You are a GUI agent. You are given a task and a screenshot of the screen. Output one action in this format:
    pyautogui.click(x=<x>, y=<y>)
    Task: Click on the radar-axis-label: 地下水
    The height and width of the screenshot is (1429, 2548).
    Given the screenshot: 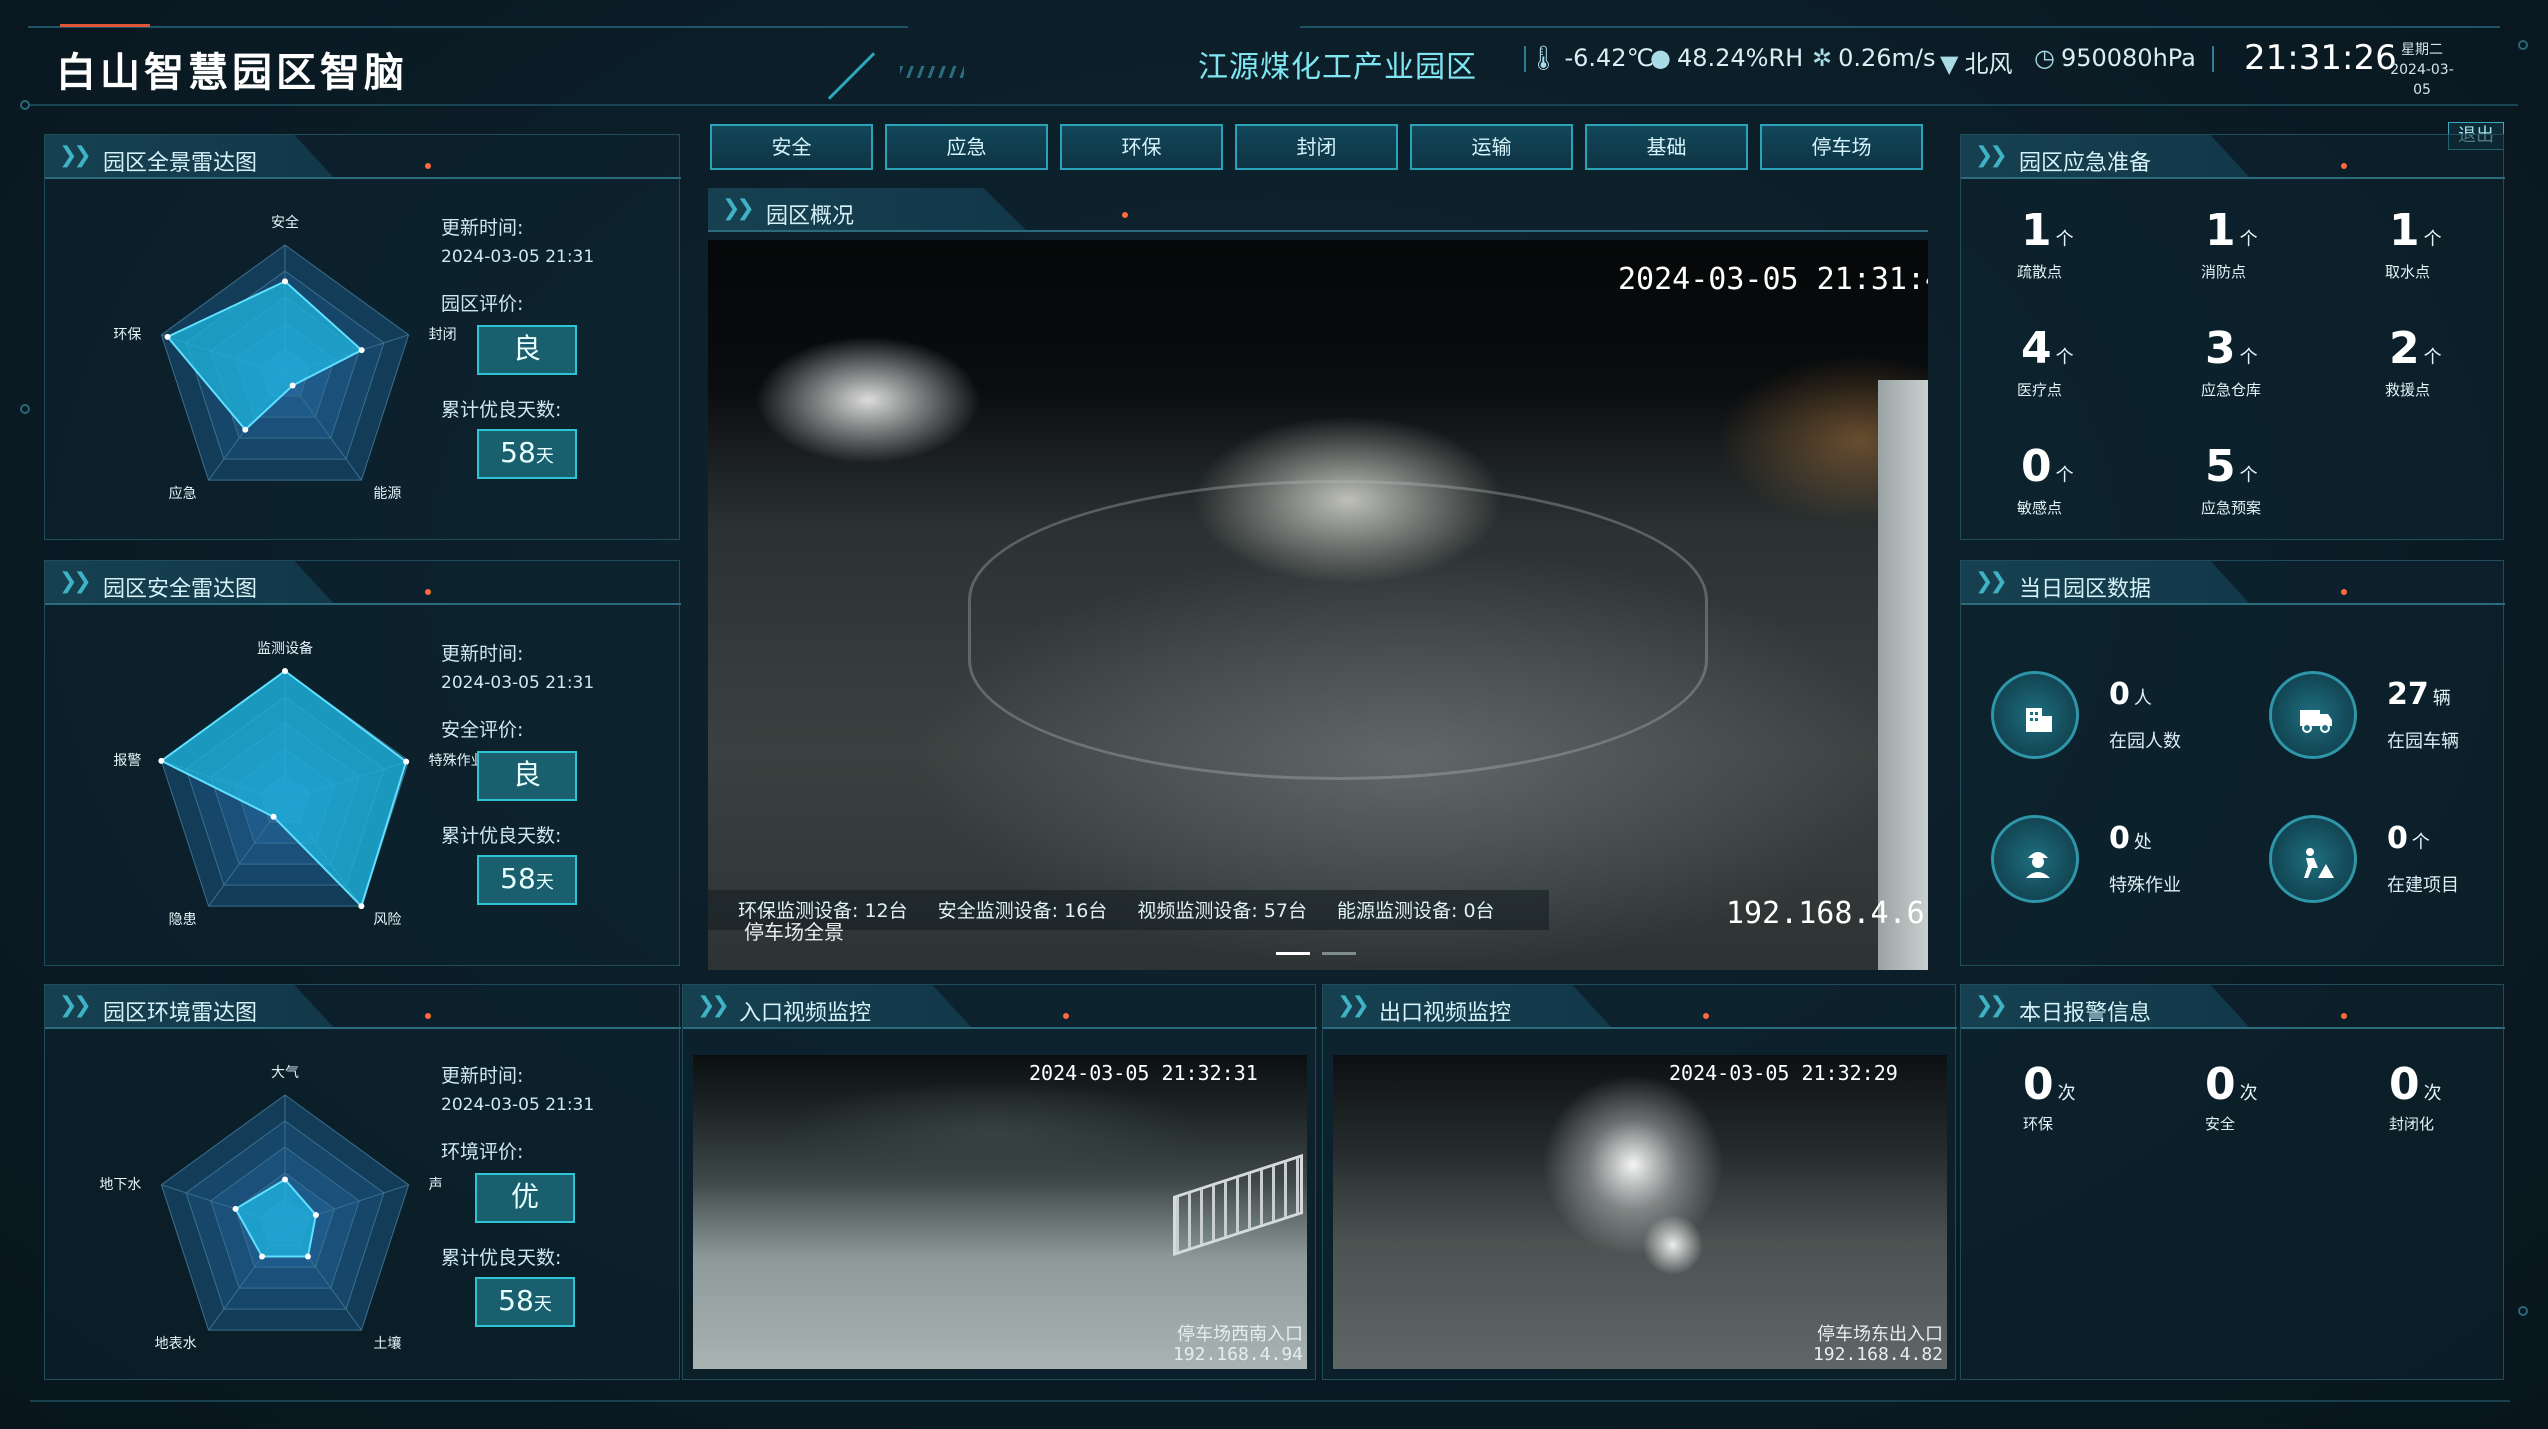 What is the action you would take?
    pyautogui.click(x=120, y=1185)
    